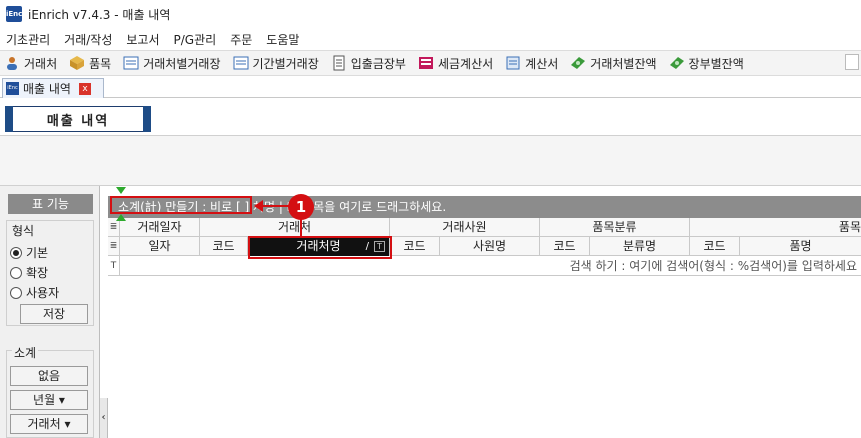 The image size is (861, 438). Describe the element at coordinates (716, 63) in the screenshot. I see `toolbar-label: 장부별잔액` at that location.